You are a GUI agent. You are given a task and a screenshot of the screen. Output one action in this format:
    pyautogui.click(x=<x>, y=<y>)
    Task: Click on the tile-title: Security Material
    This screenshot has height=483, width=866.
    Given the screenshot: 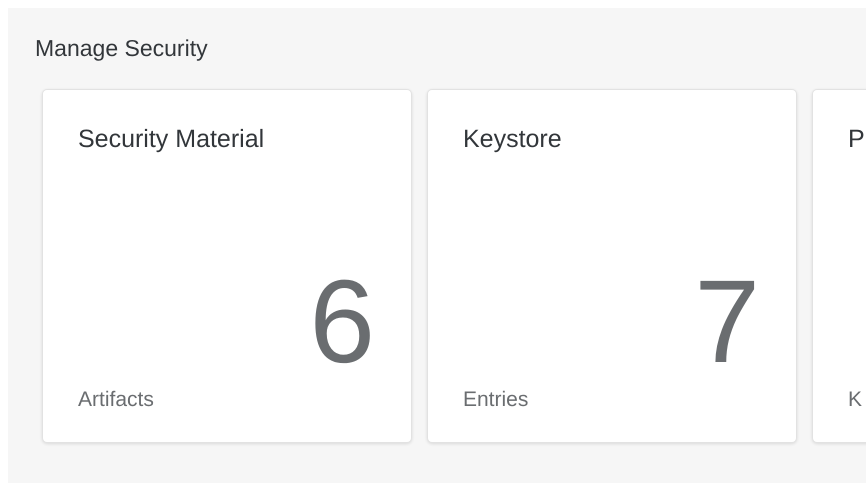 What is the action you would take?
    pyautogui.click(x=171, y=139)
    